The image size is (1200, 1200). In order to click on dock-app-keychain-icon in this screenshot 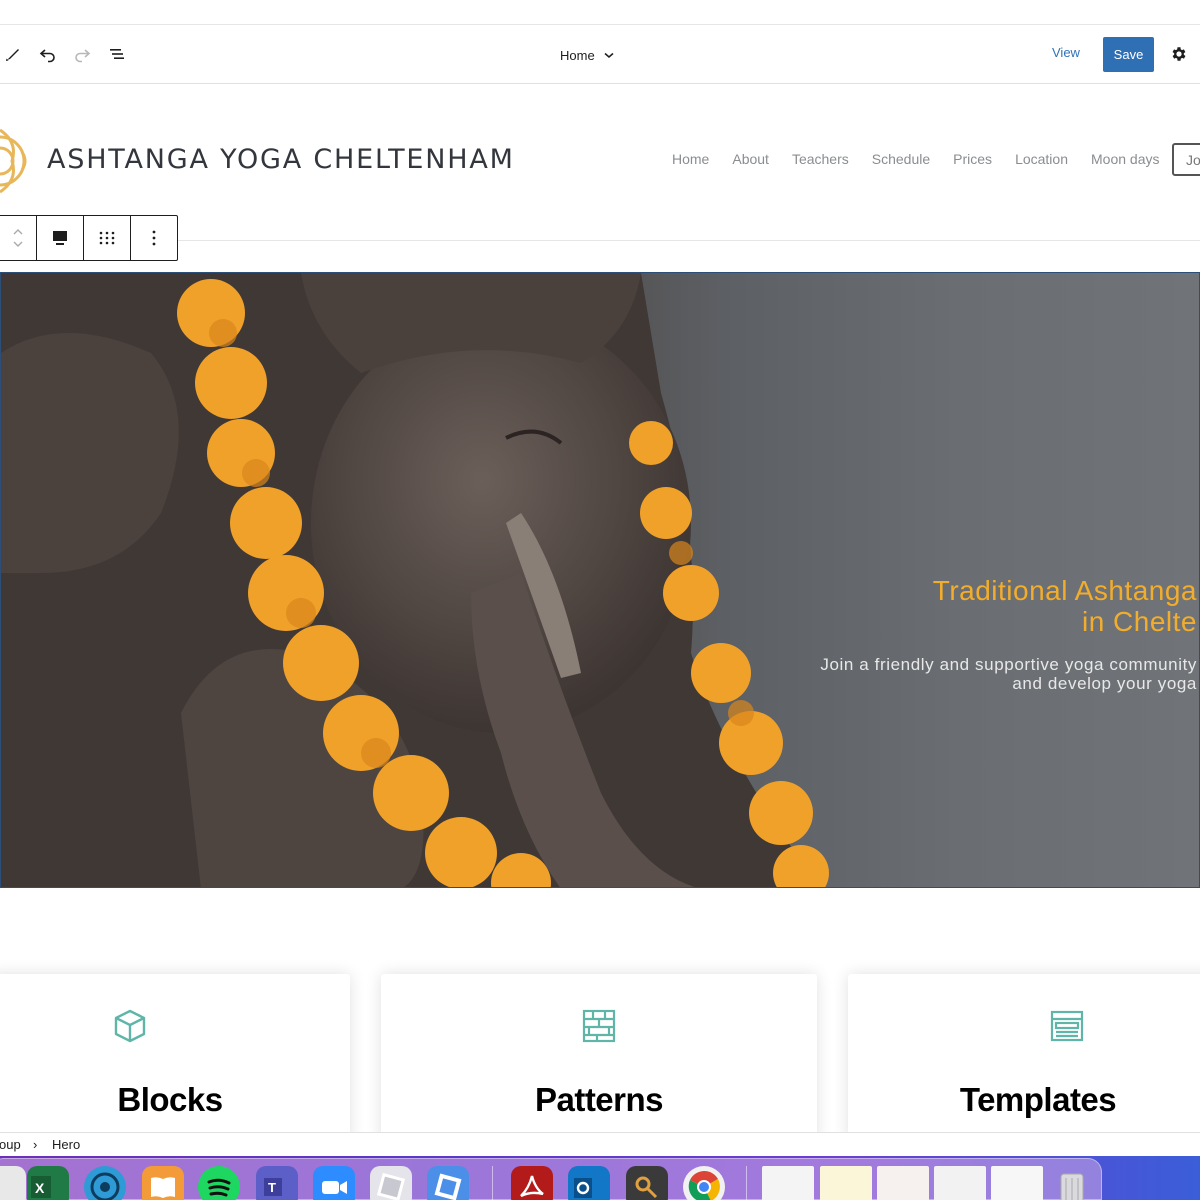, I will do `click(647, 1183)`.